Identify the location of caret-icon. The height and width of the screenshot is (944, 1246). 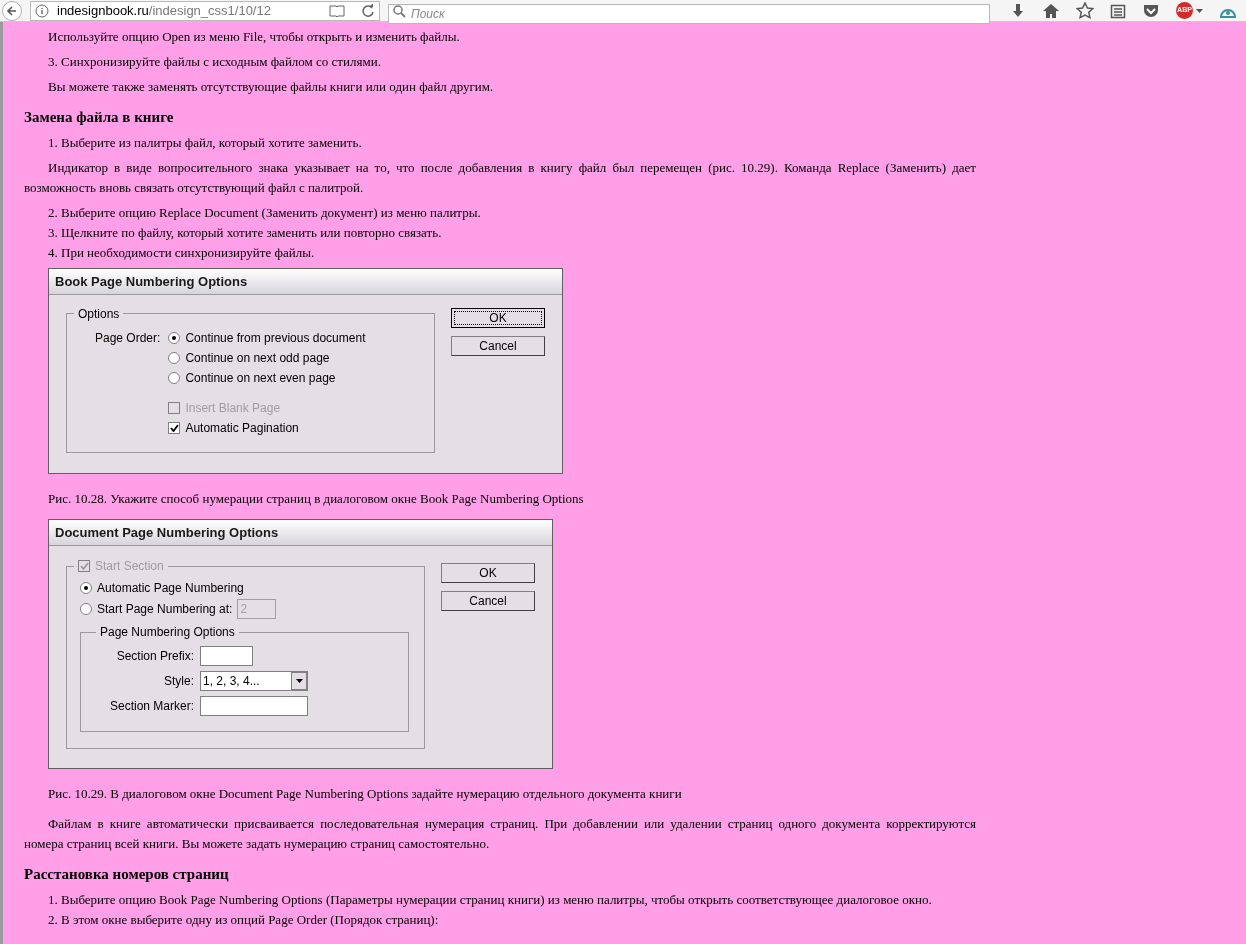
(1199, 10).